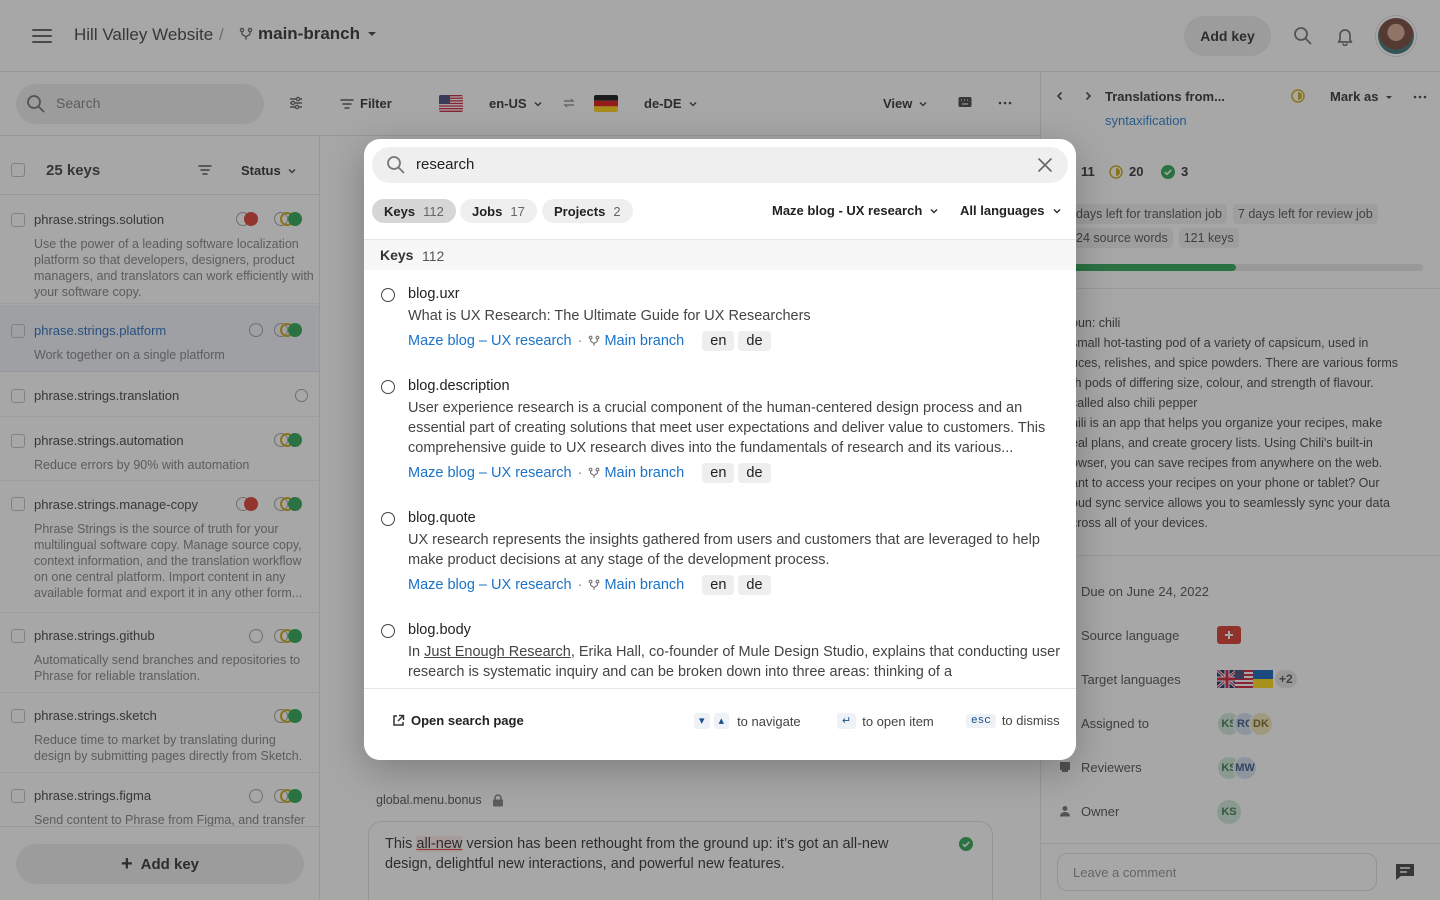 Image resolution: width=1440 pixels, height=900 pixels. I want to click on language-filter-label: All languages, so click(1002, 210).